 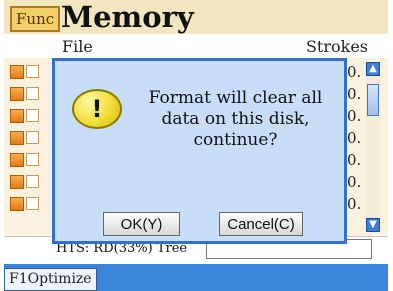 I want to click on exclamation-icon: !, so click(x=97, y=109).